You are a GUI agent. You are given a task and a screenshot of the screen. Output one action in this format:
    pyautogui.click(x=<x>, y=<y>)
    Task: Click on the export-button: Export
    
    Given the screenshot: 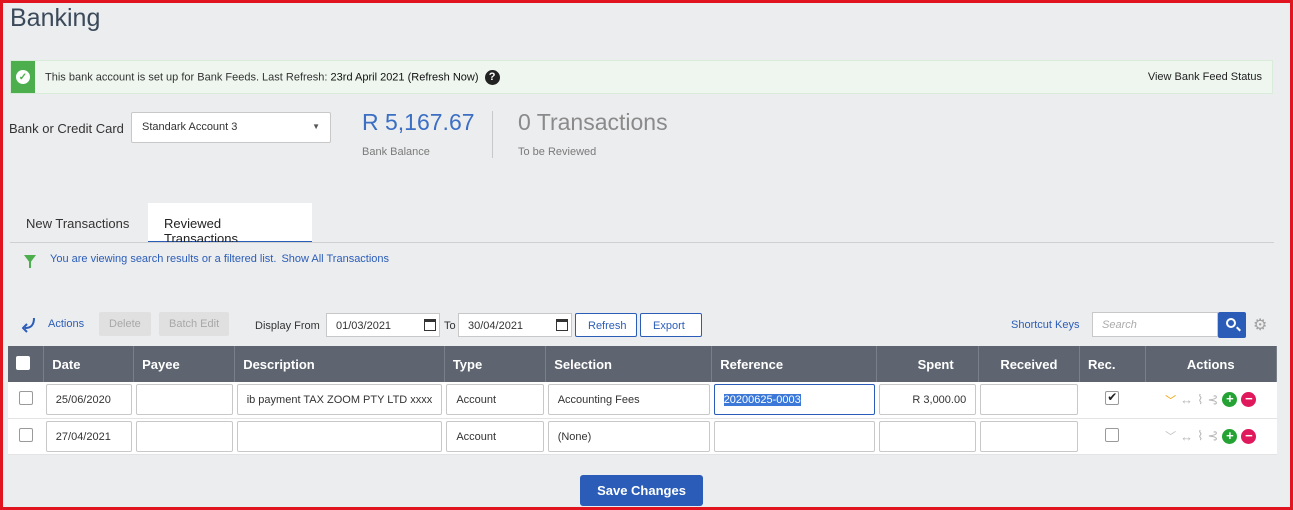 What is the action you would take?
    pyautogui.click(x=671, y=325)
    